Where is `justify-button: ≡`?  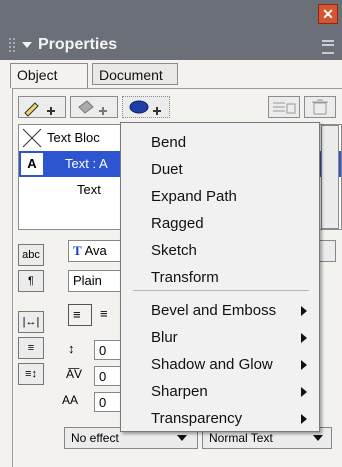
justify-button: ≡ is located at coordinates (31, 348).